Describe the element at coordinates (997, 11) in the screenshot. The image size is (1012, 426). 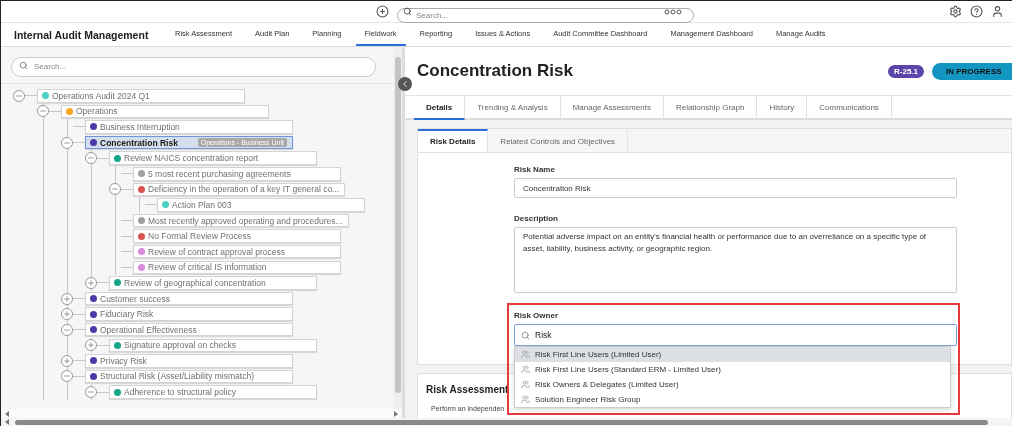
I see `user-icon` at that location.